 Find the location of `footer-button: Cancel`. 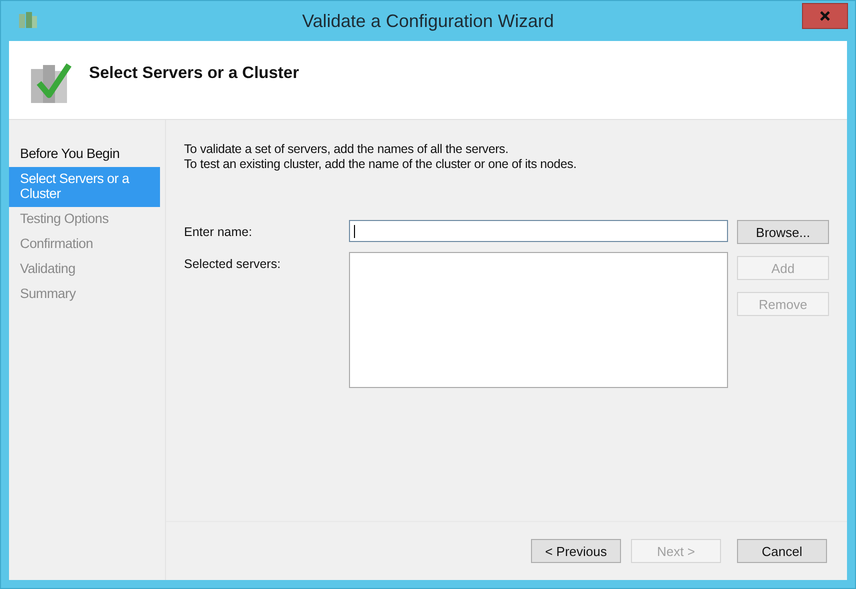

footer-button: Cancel is located at coordinates (782, 551).